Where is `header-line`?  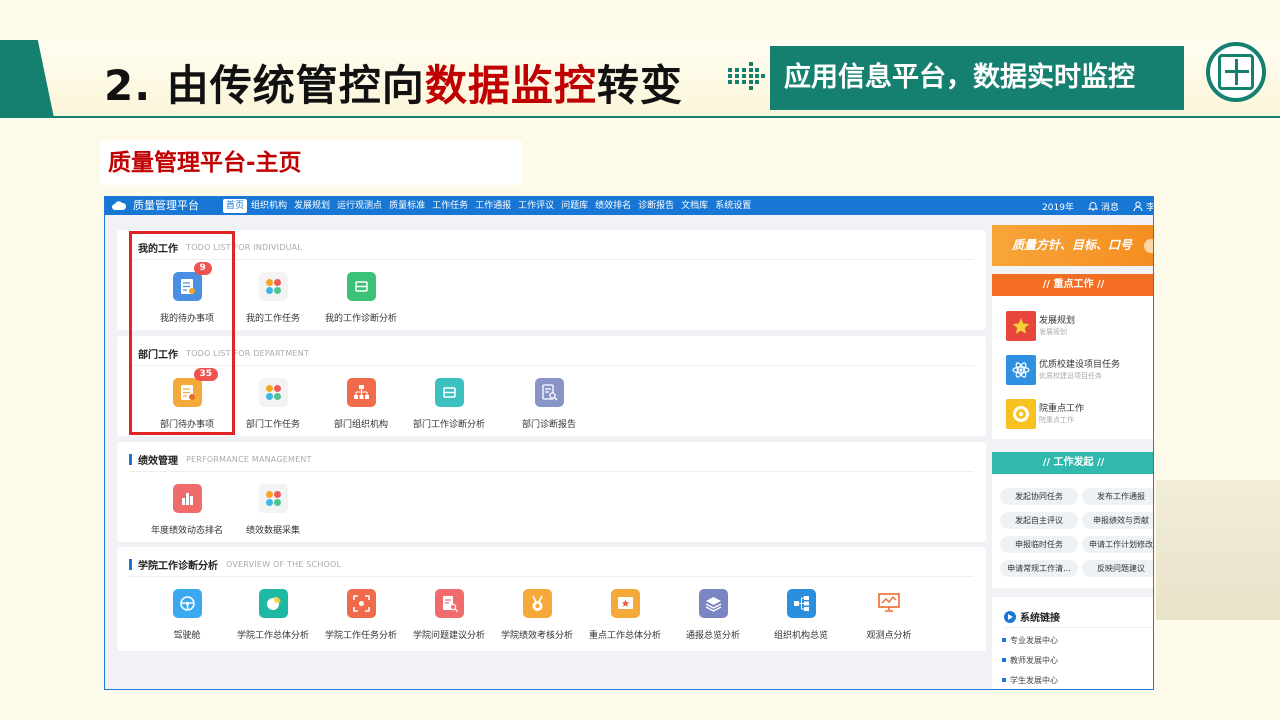
header-line is located at coordinates (640, 117).